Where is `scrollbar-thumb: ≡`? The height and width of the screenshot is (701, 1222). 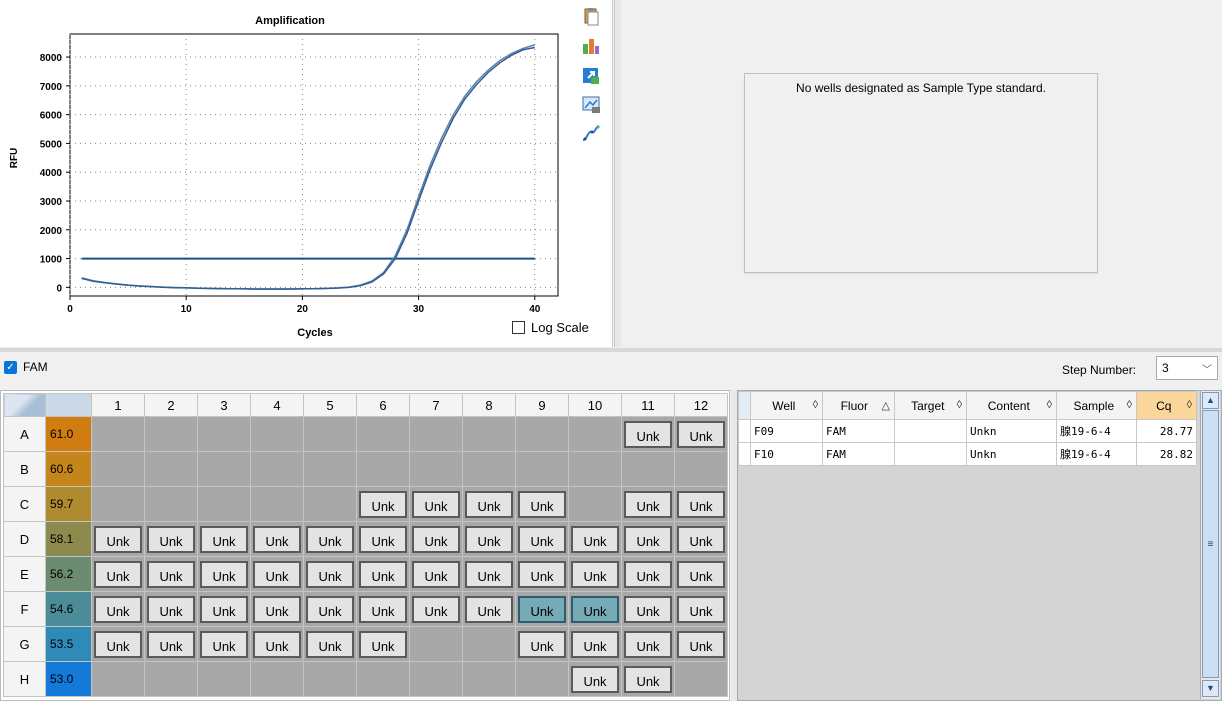 scrollbar-thumb: ≡ is located at coordinates (1210, 544).